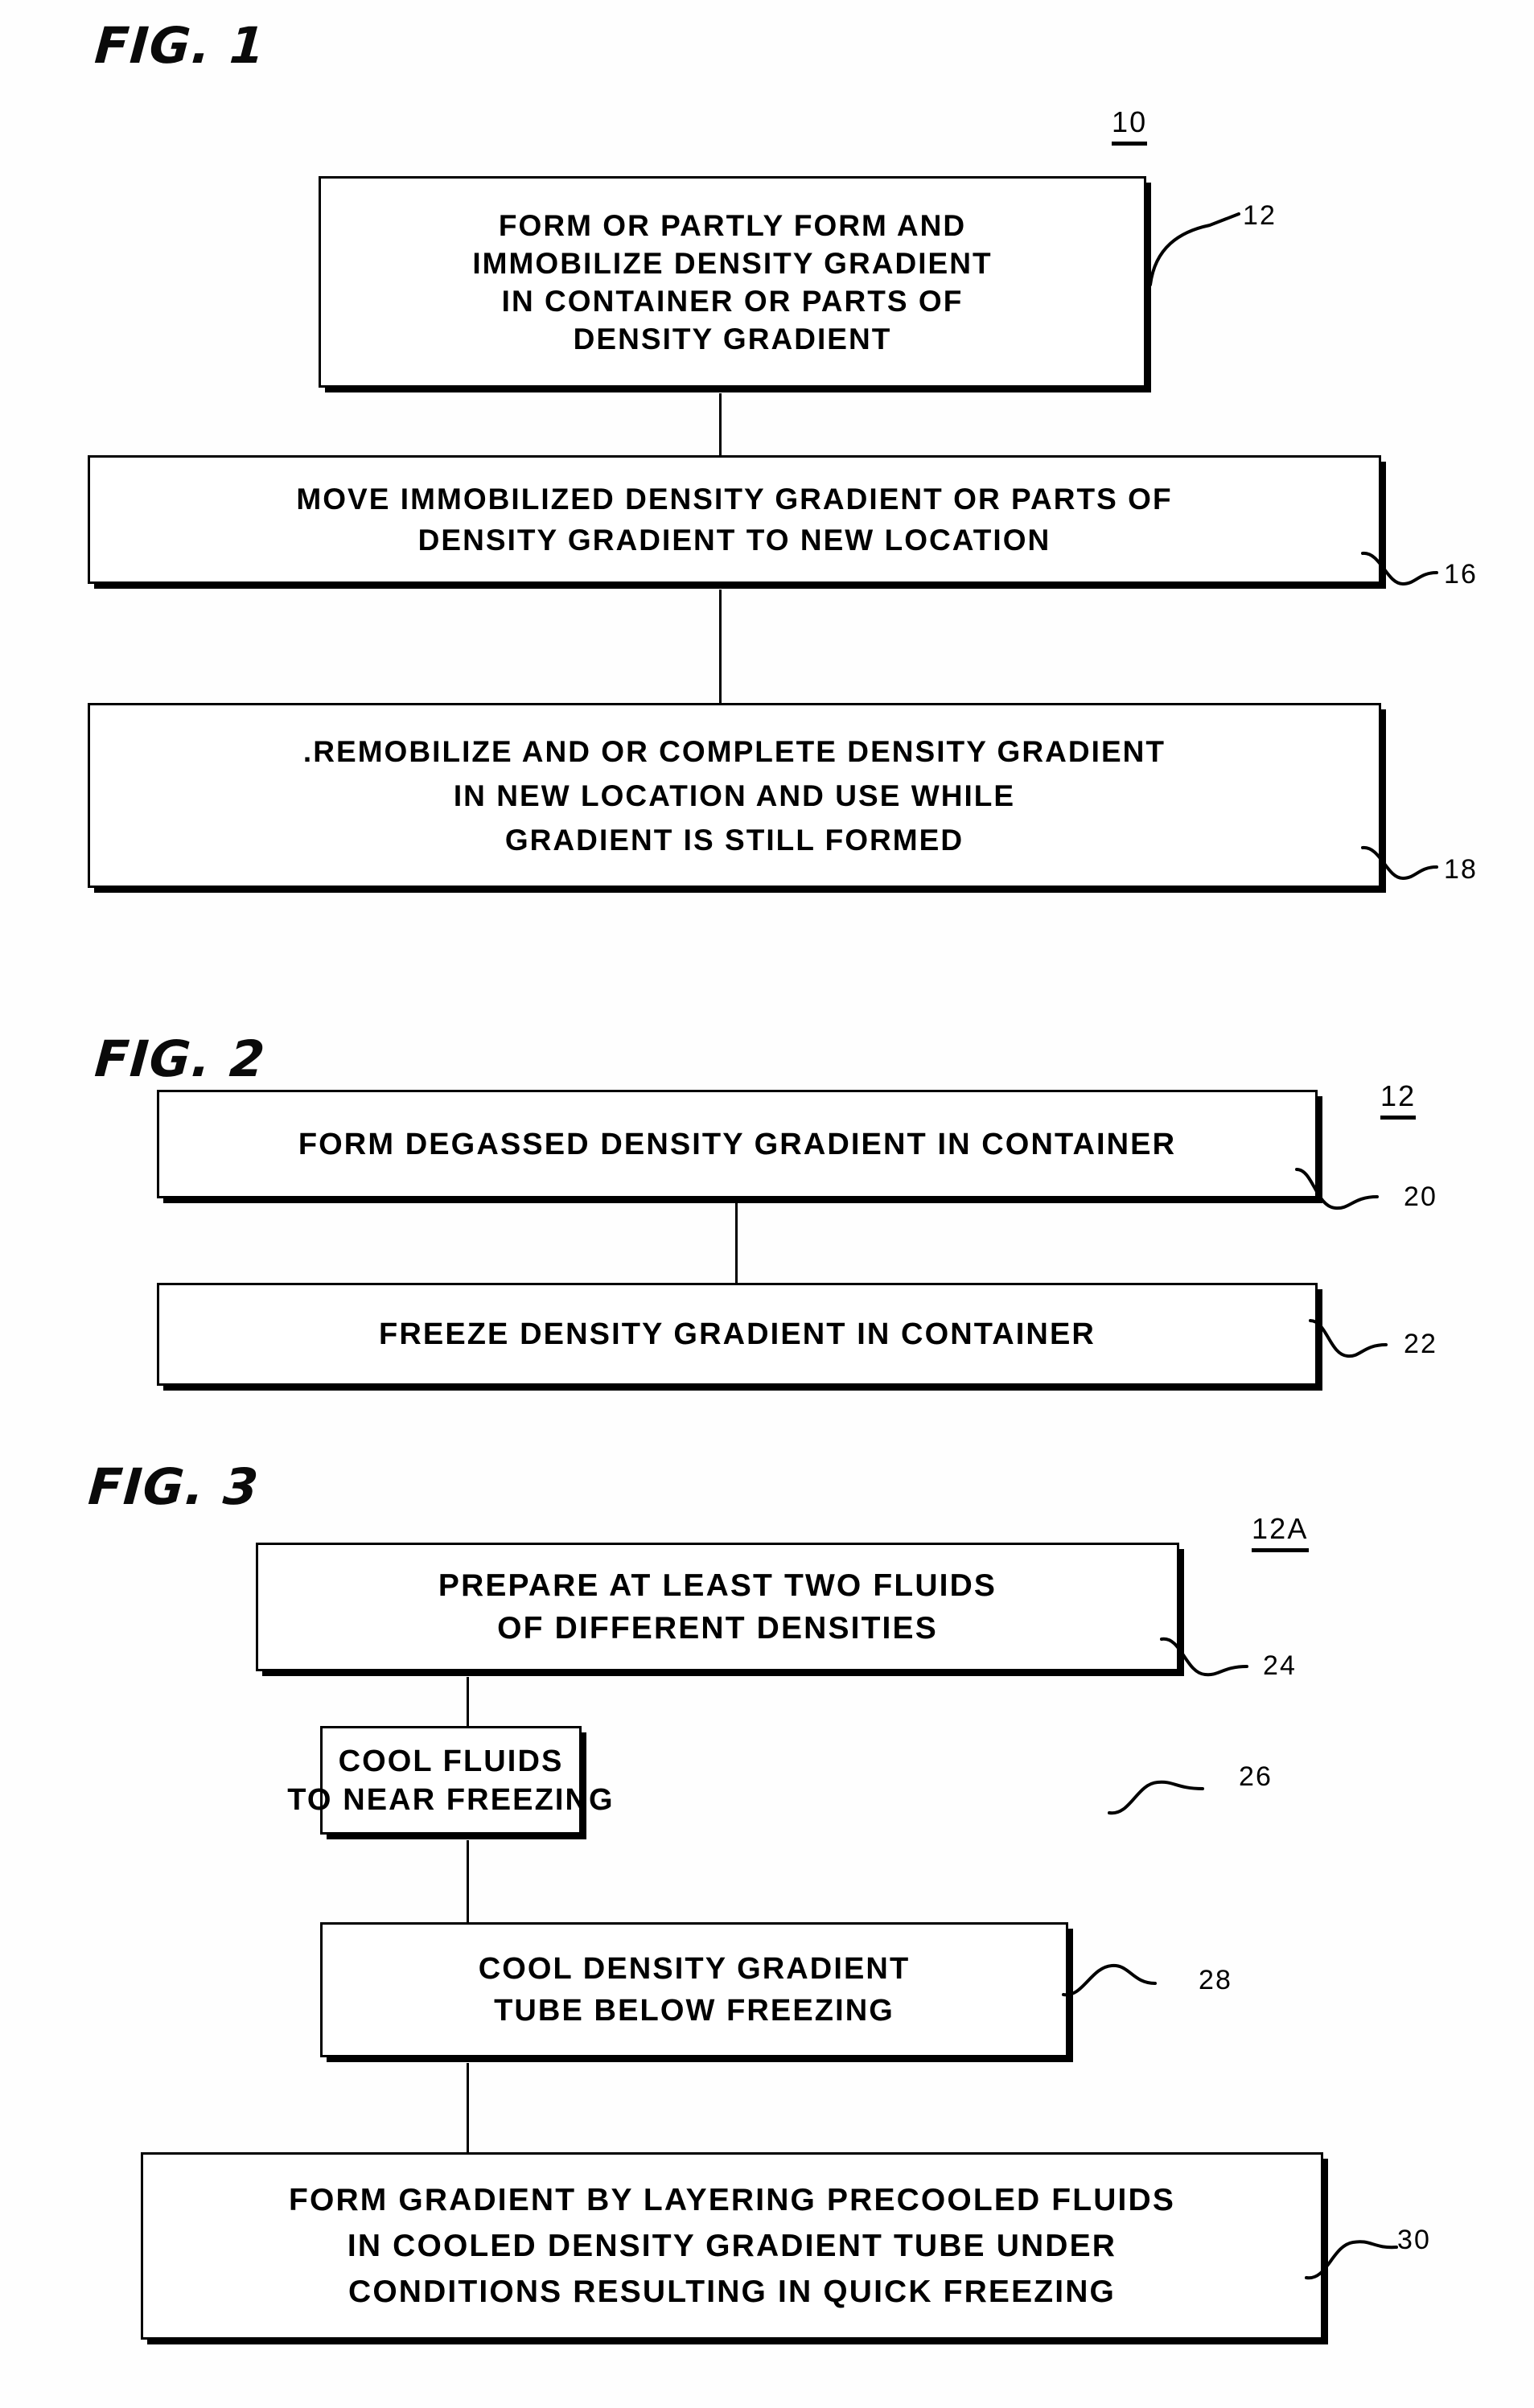 This screenshot has width=1534, height=2408. I want to click on process-box-12-line-4: DENSITY GRADIENT, so click(733, 338).